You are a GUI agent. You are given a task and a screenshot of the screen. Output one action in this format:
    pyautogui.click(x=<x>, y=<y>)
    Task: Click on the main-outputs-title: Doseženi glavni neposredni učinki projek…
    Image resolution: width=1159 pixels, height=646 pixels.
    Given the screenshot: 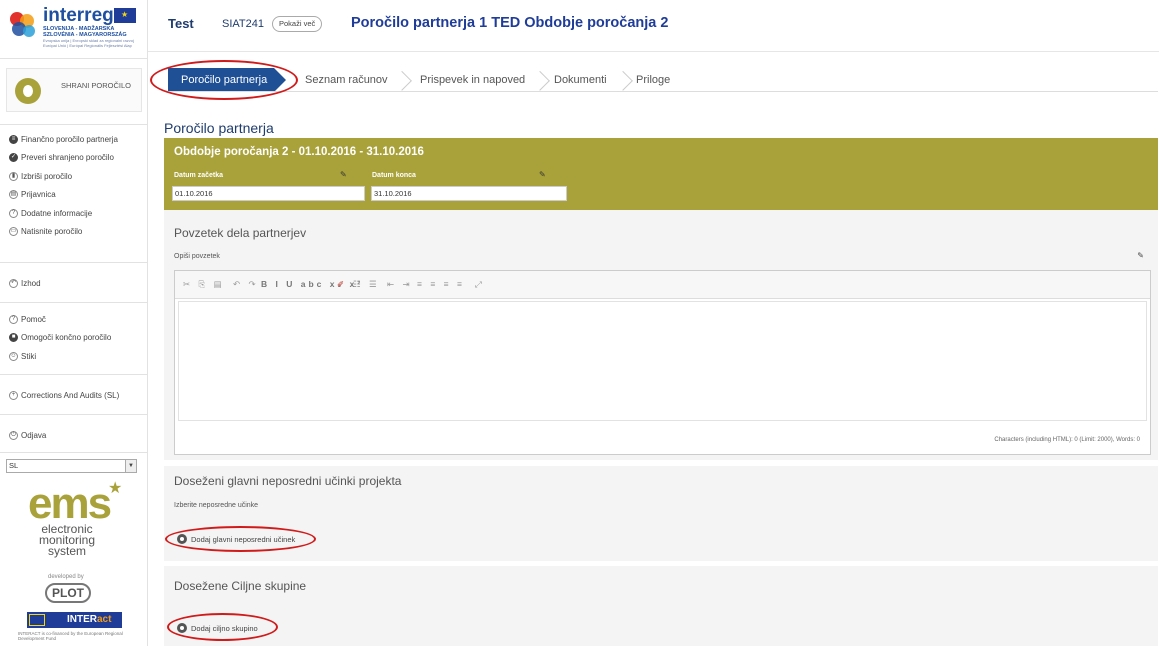 What is the action you would take?
    pyautogui.click(x=288, y=481)
    